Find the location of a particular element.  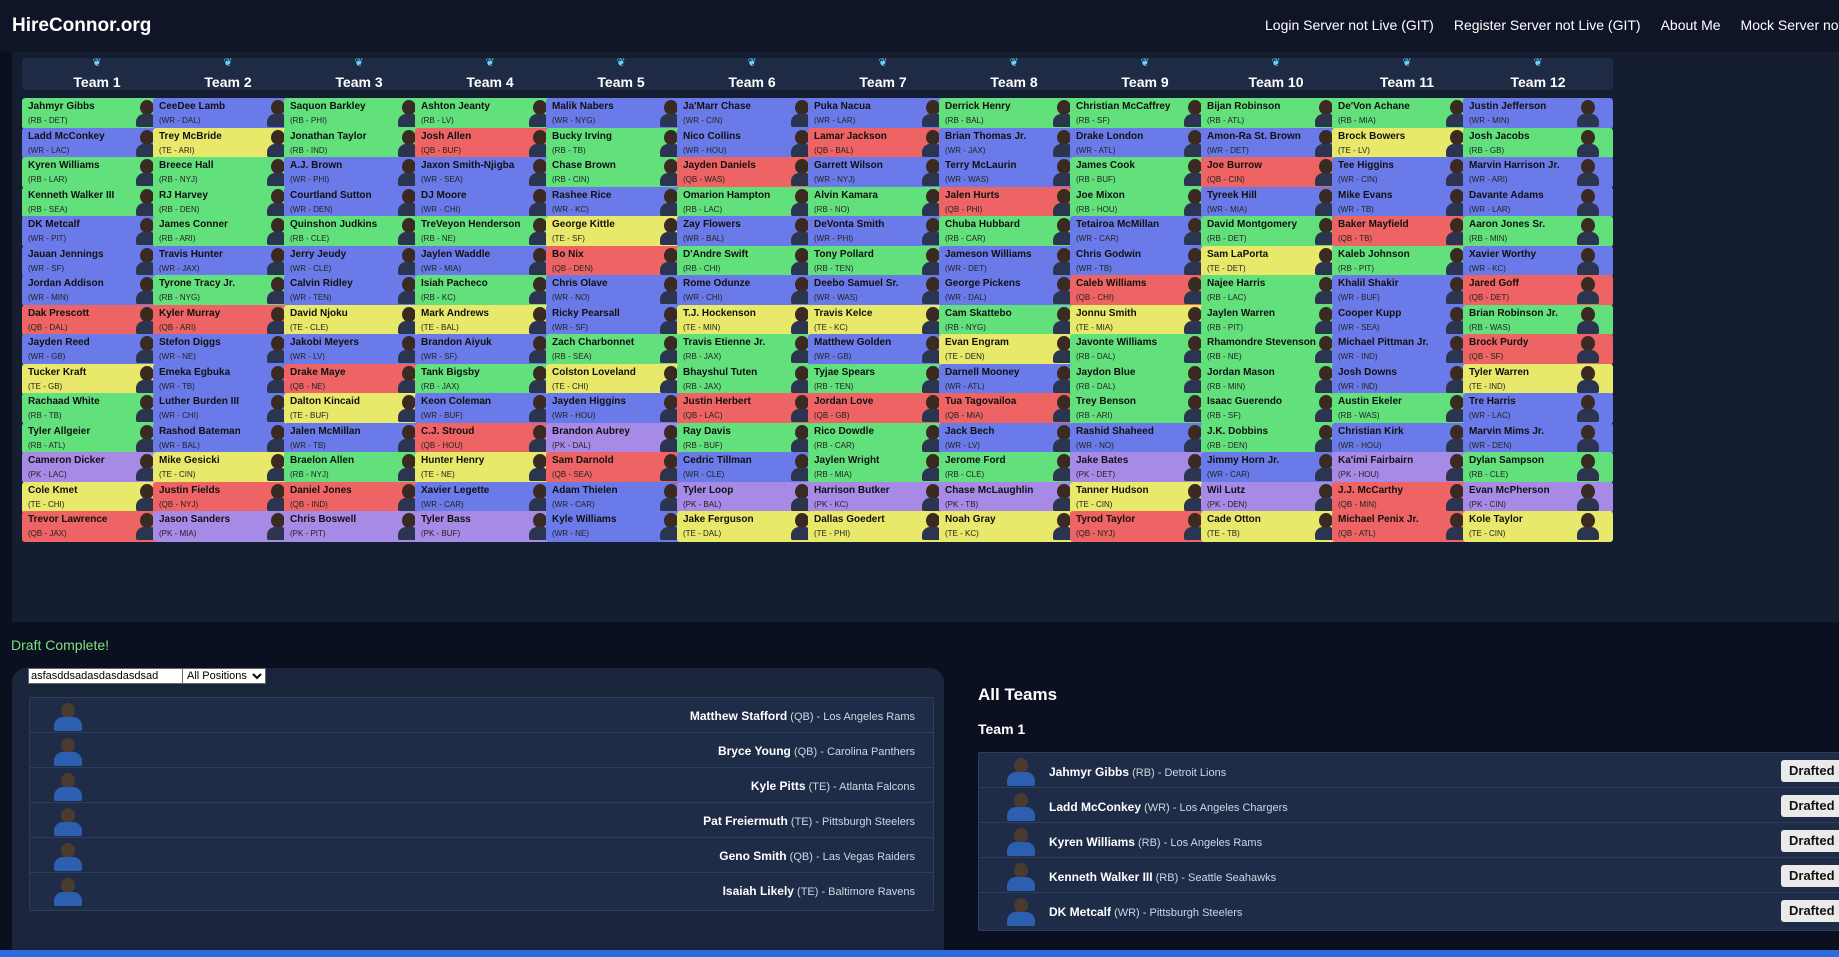

available-player-row: Isaiah Likely (TE) - Baltimore Ravens is located at coordinates (481, 891).